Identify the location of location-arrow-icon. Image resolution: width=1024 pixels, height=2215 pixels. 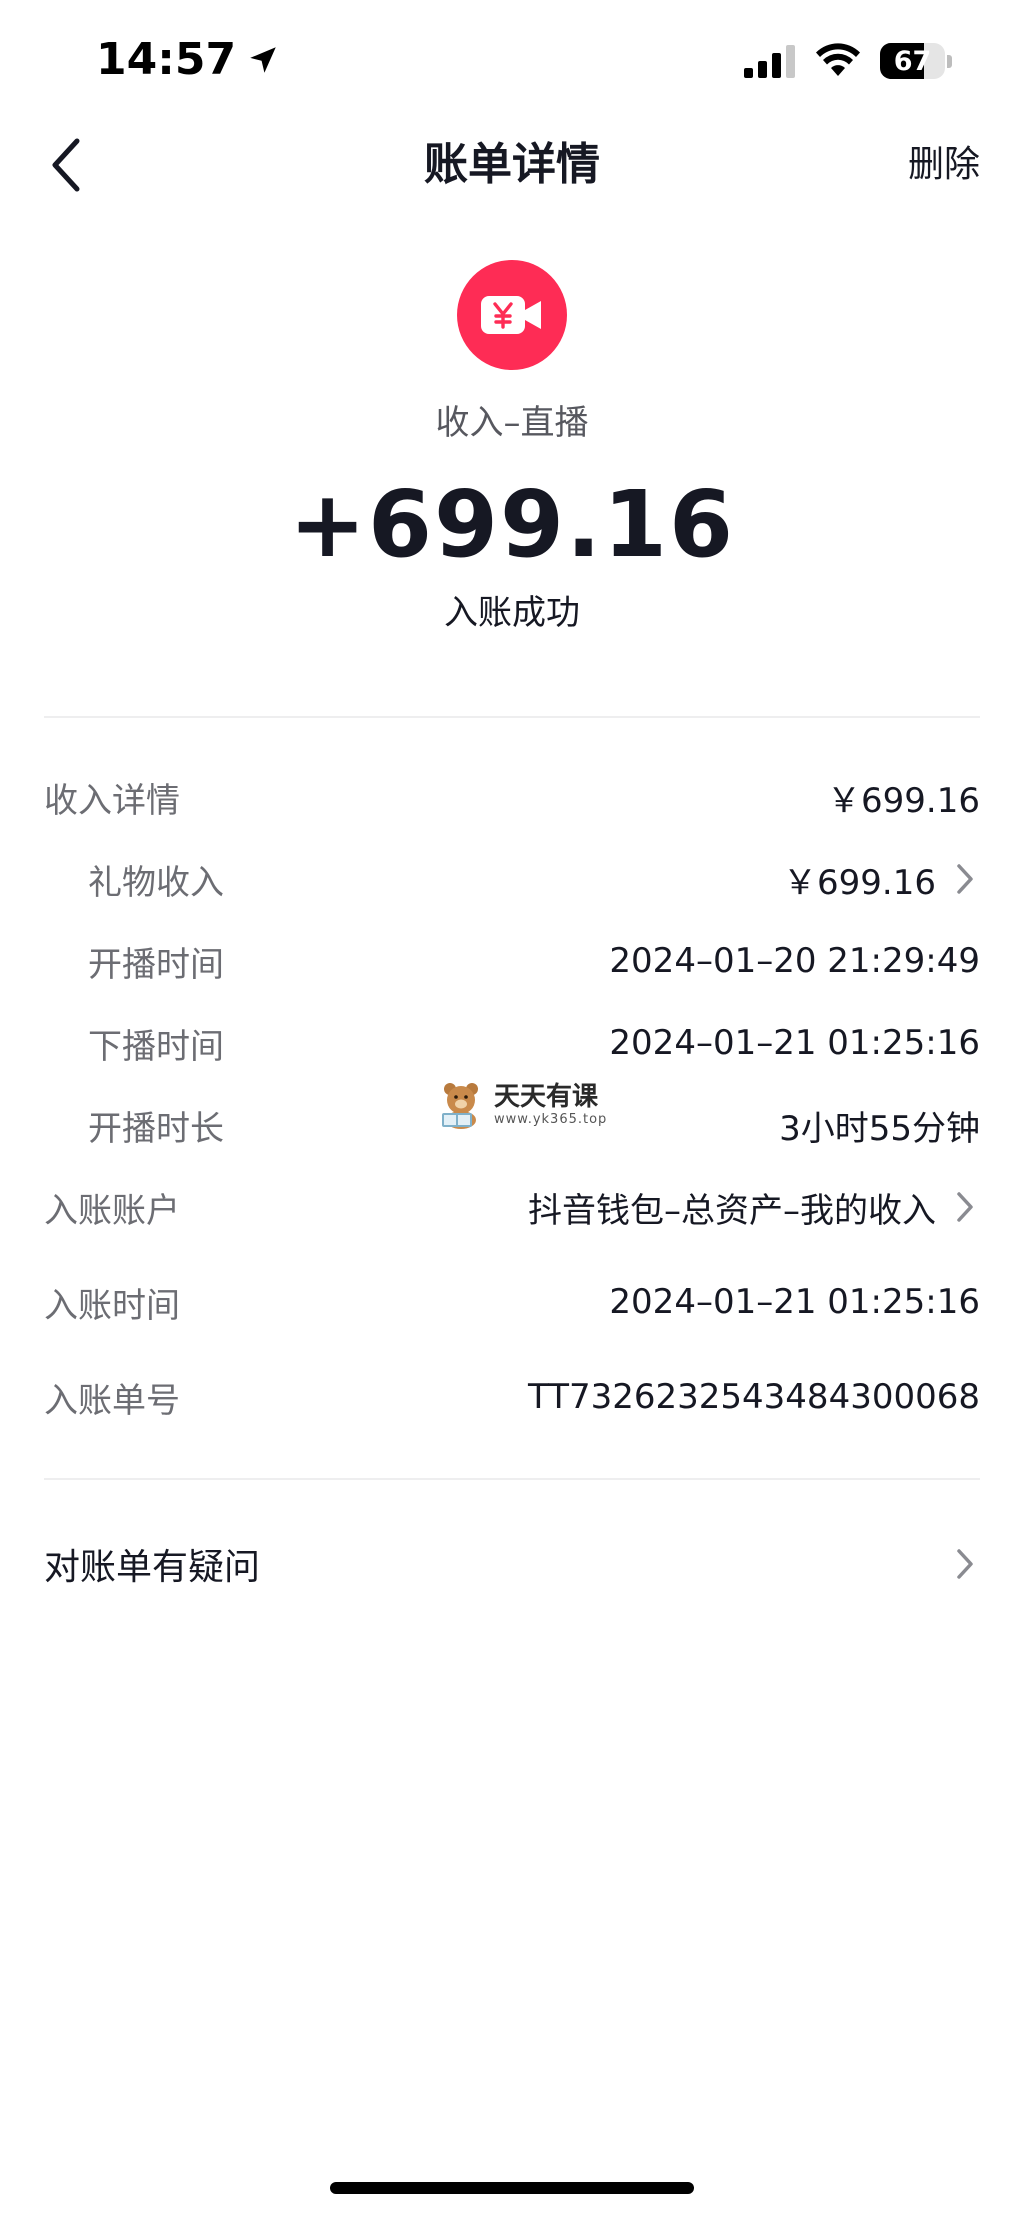
(263, 60).